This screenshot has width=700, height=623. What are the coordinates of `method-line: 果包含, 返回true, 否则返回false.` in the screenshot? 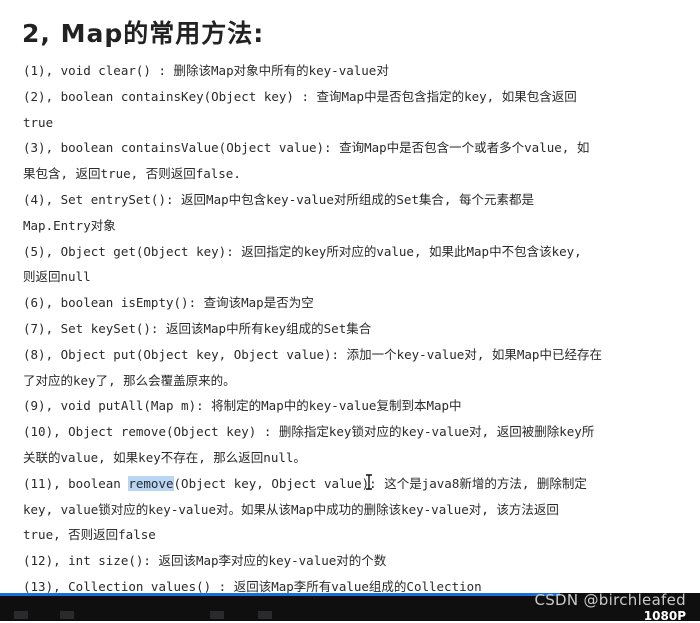 It's located at (132, 174).